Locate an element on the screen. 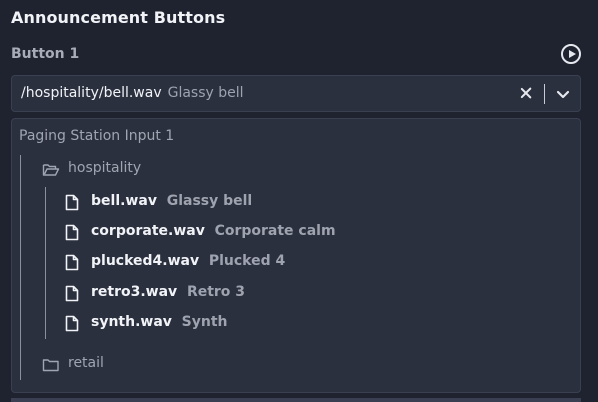  button-row: Button 1 is located at coordinates (297, 56).